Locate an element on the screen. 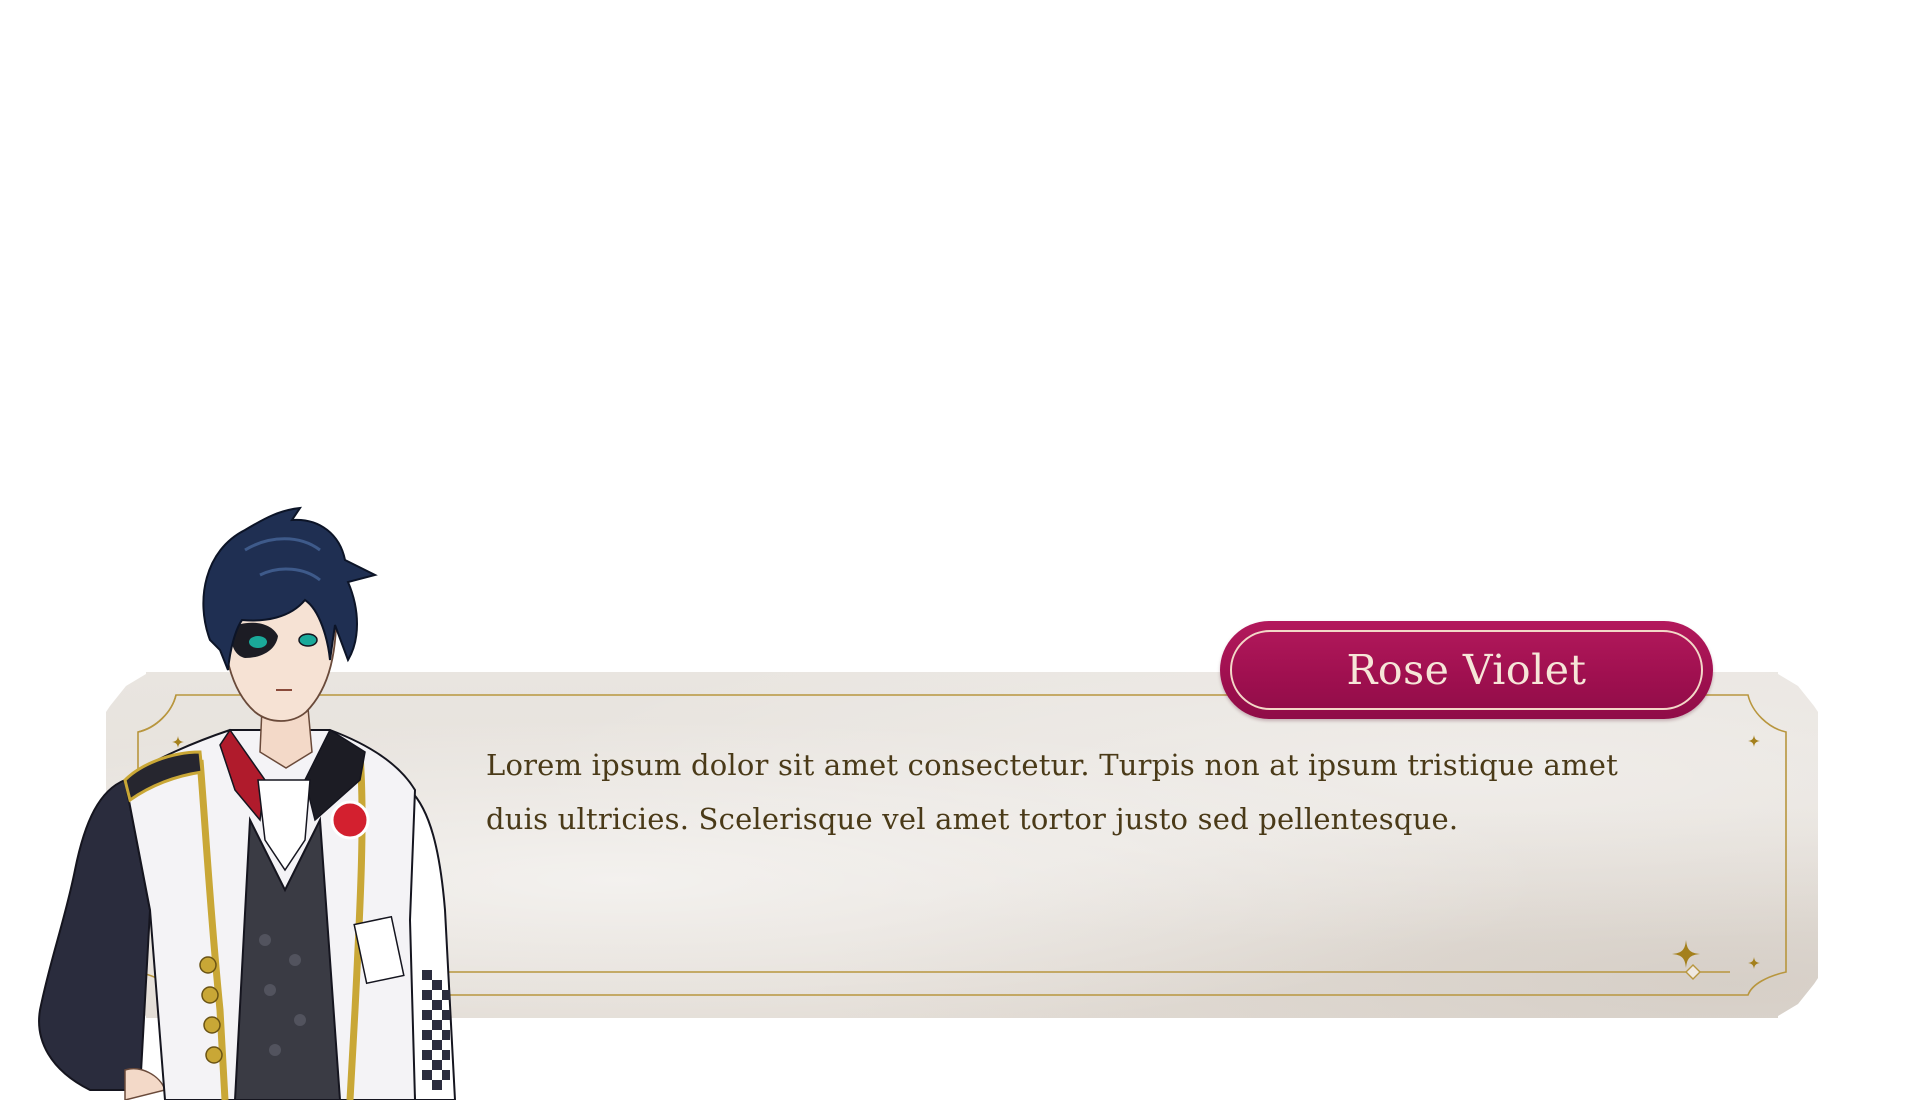 This screenshot has height=1100, width=1920. speaker-name-plate: Rose Violet is located at coordinates (1466, 670).